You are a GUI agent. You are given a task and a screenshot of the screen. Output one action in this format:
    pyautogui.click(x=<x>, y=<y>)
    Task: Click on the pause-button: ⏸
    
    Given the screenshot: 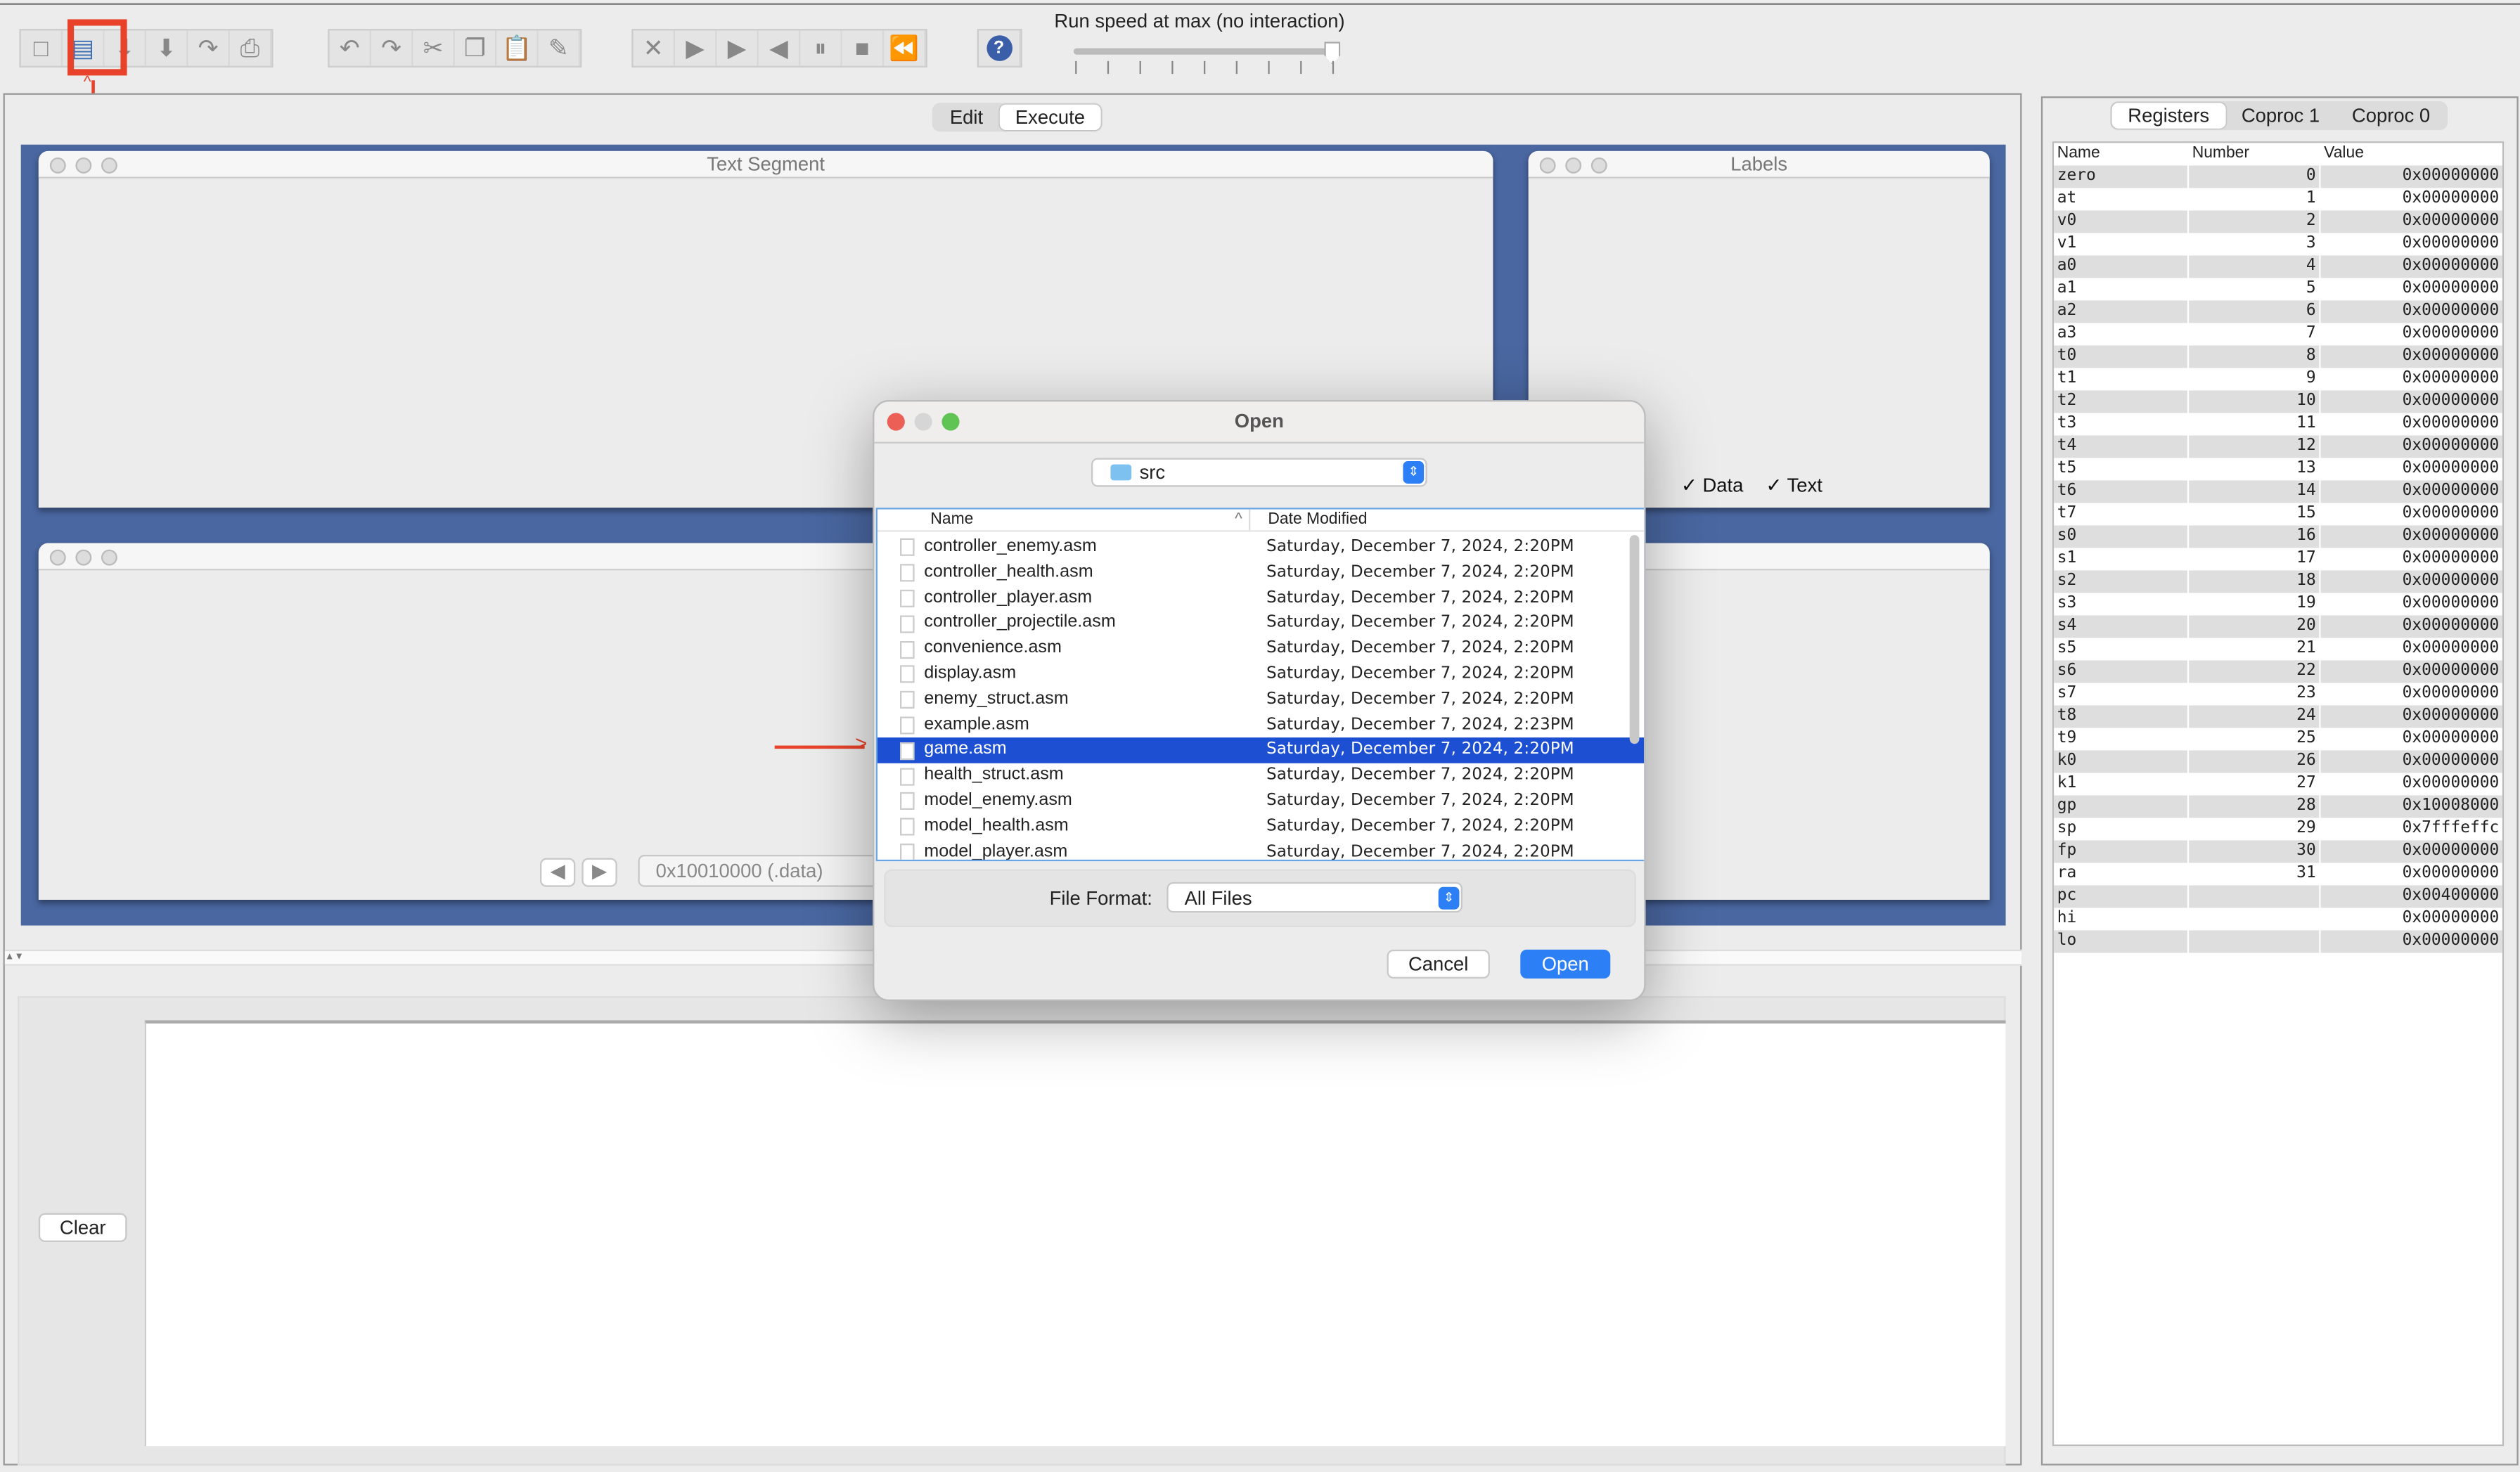 What is the action you would take?
    pyautogui.click(x=821, y=48)
    